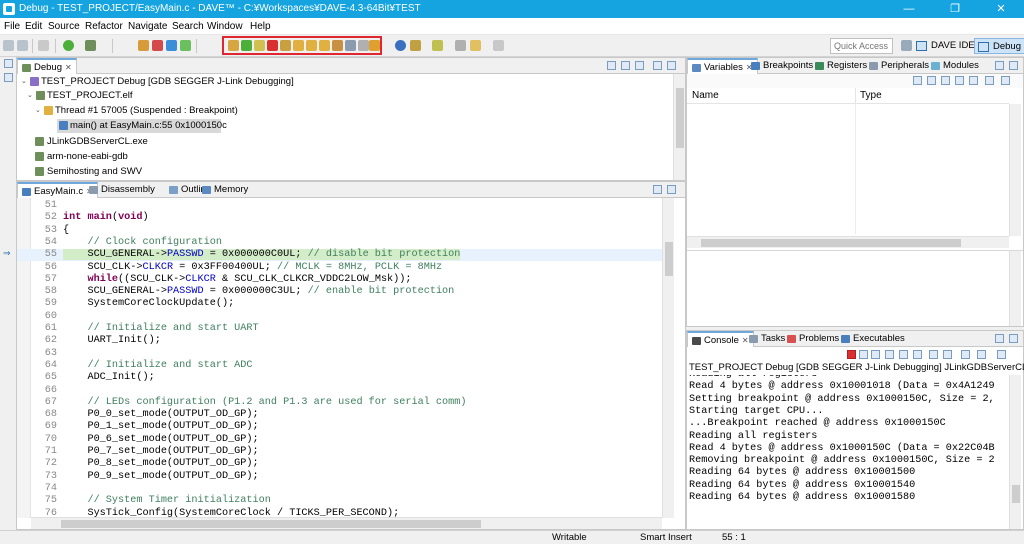 This screenshot has width=1024, height=544. I want to click on pin-console-icon, so click(965, 354).